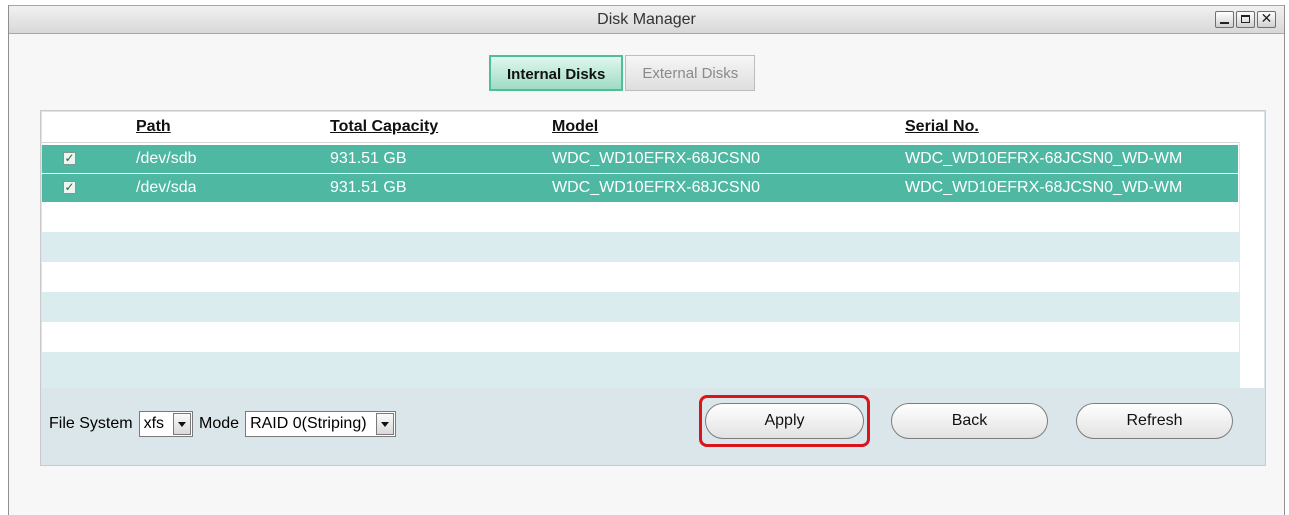 The image size is (1289, 515). What do you see at coordinates (166, 424) in the screenshot?
I see `filesystem-select: xfs` at bounding box center [166, 424].